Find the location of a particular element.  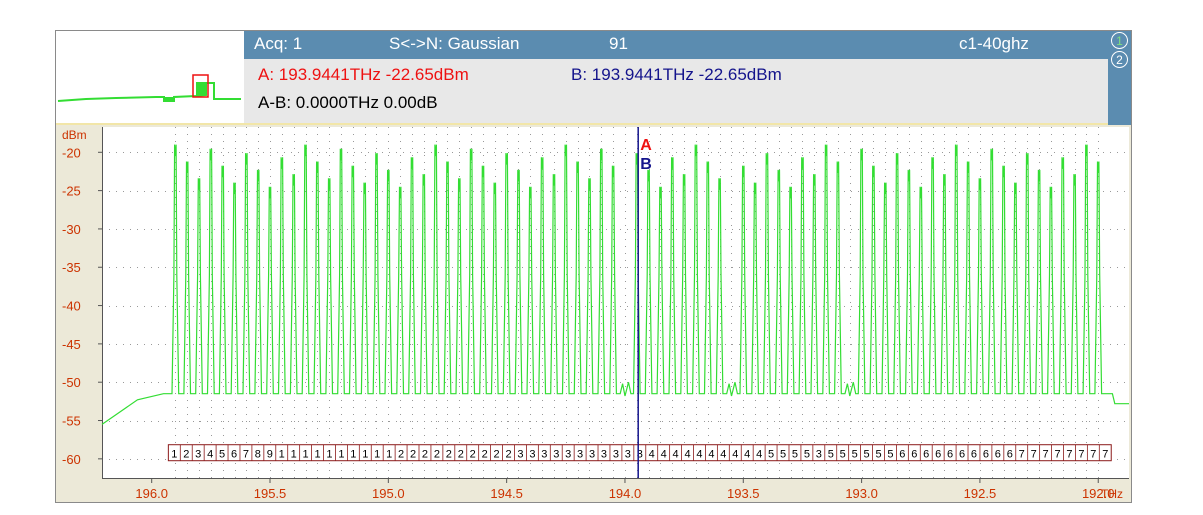

x-tick-label: 194.5 is located at coordinates (506, 493).